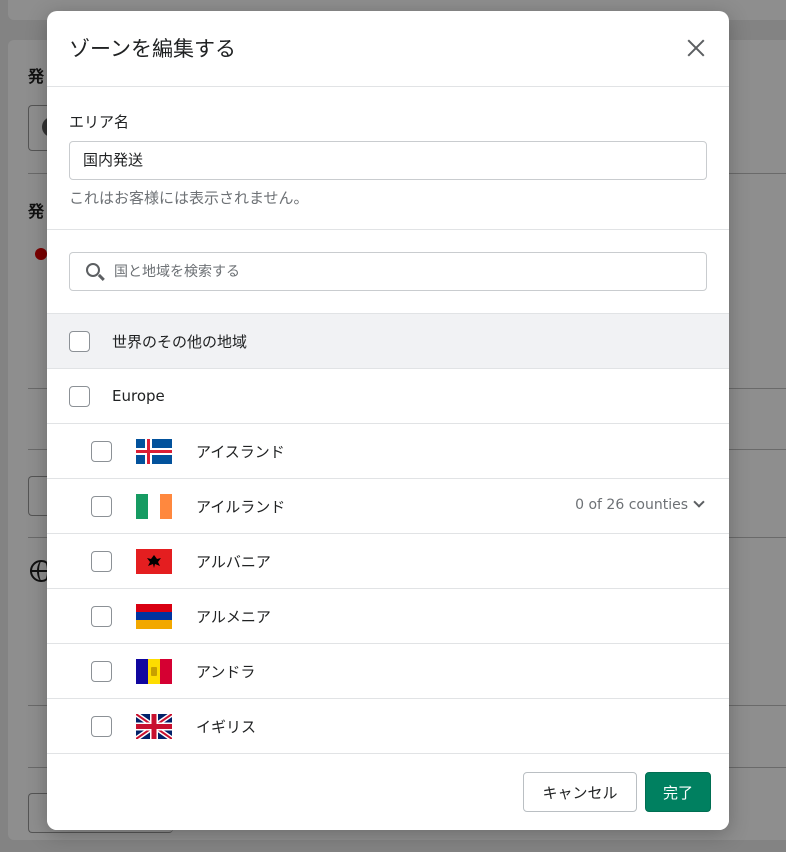 The height and width of the screenshot is (852, 786). I want to click on close-icon, so click(696, 48).